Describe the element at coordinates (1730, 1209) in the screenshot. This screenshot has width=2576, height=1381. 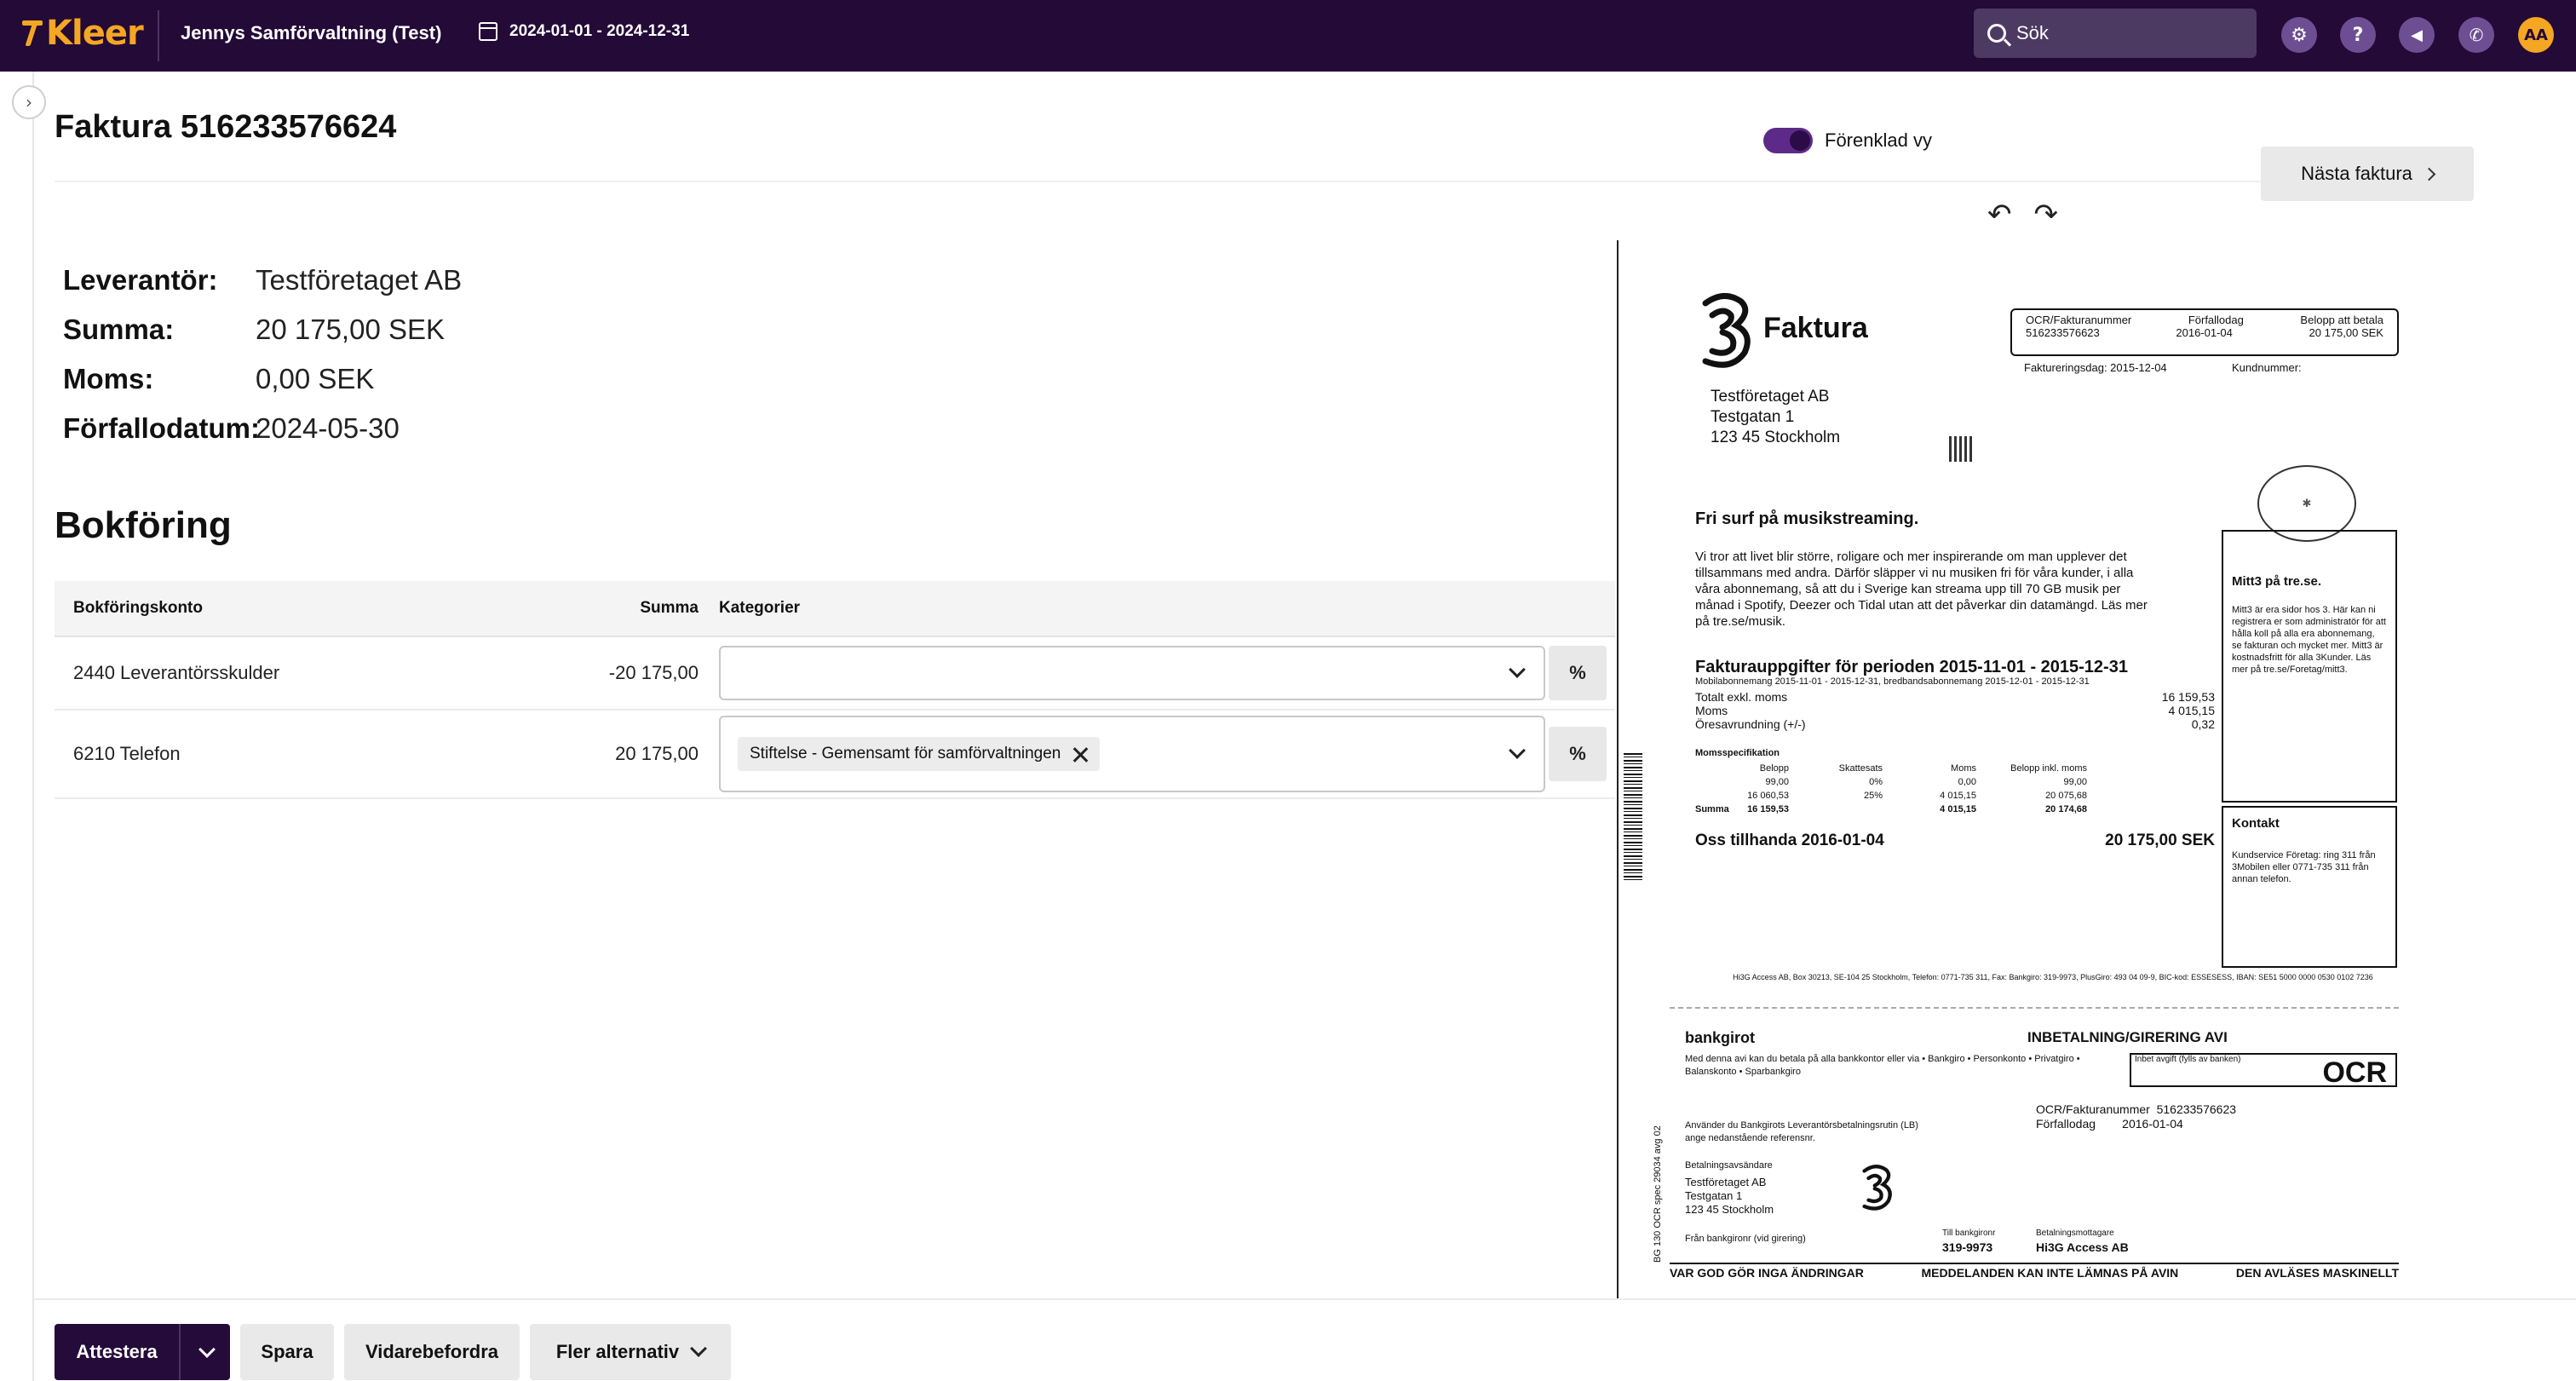
I see `address-line: 123 45 Stockholm` at that location.